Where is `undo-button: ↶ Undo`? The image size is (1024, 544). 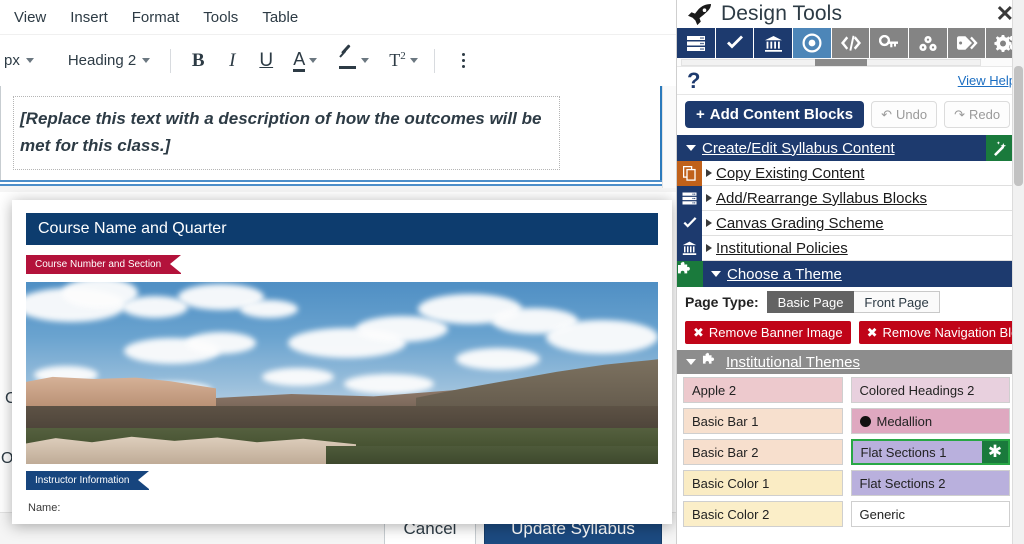
undo-button: ↶ Undo is located at coordinates (904, 114).